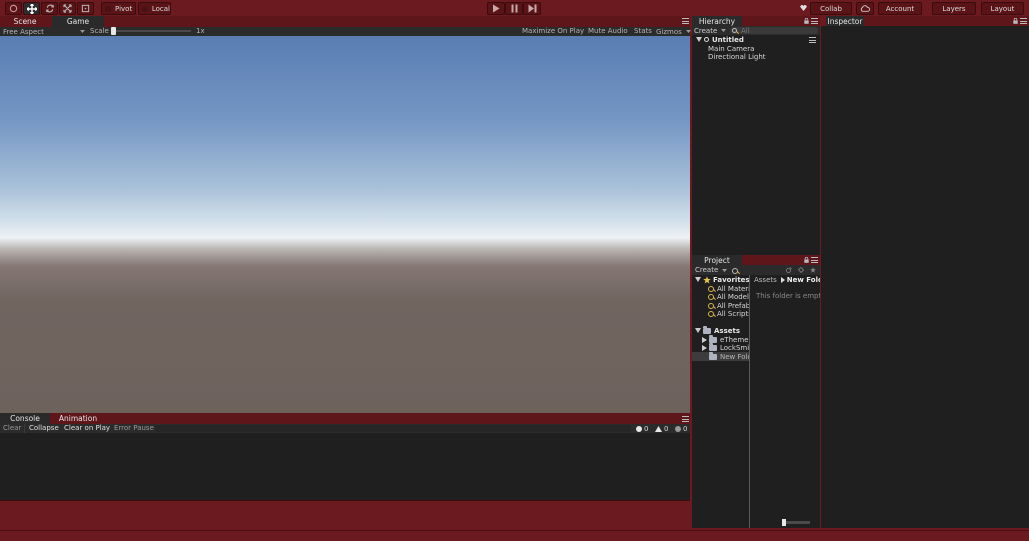 The height and width of the screenshot is (541, 1029). Describe the element at coordinates (796, 522) in the screenshot. I see `icon-size-slider` at that location.